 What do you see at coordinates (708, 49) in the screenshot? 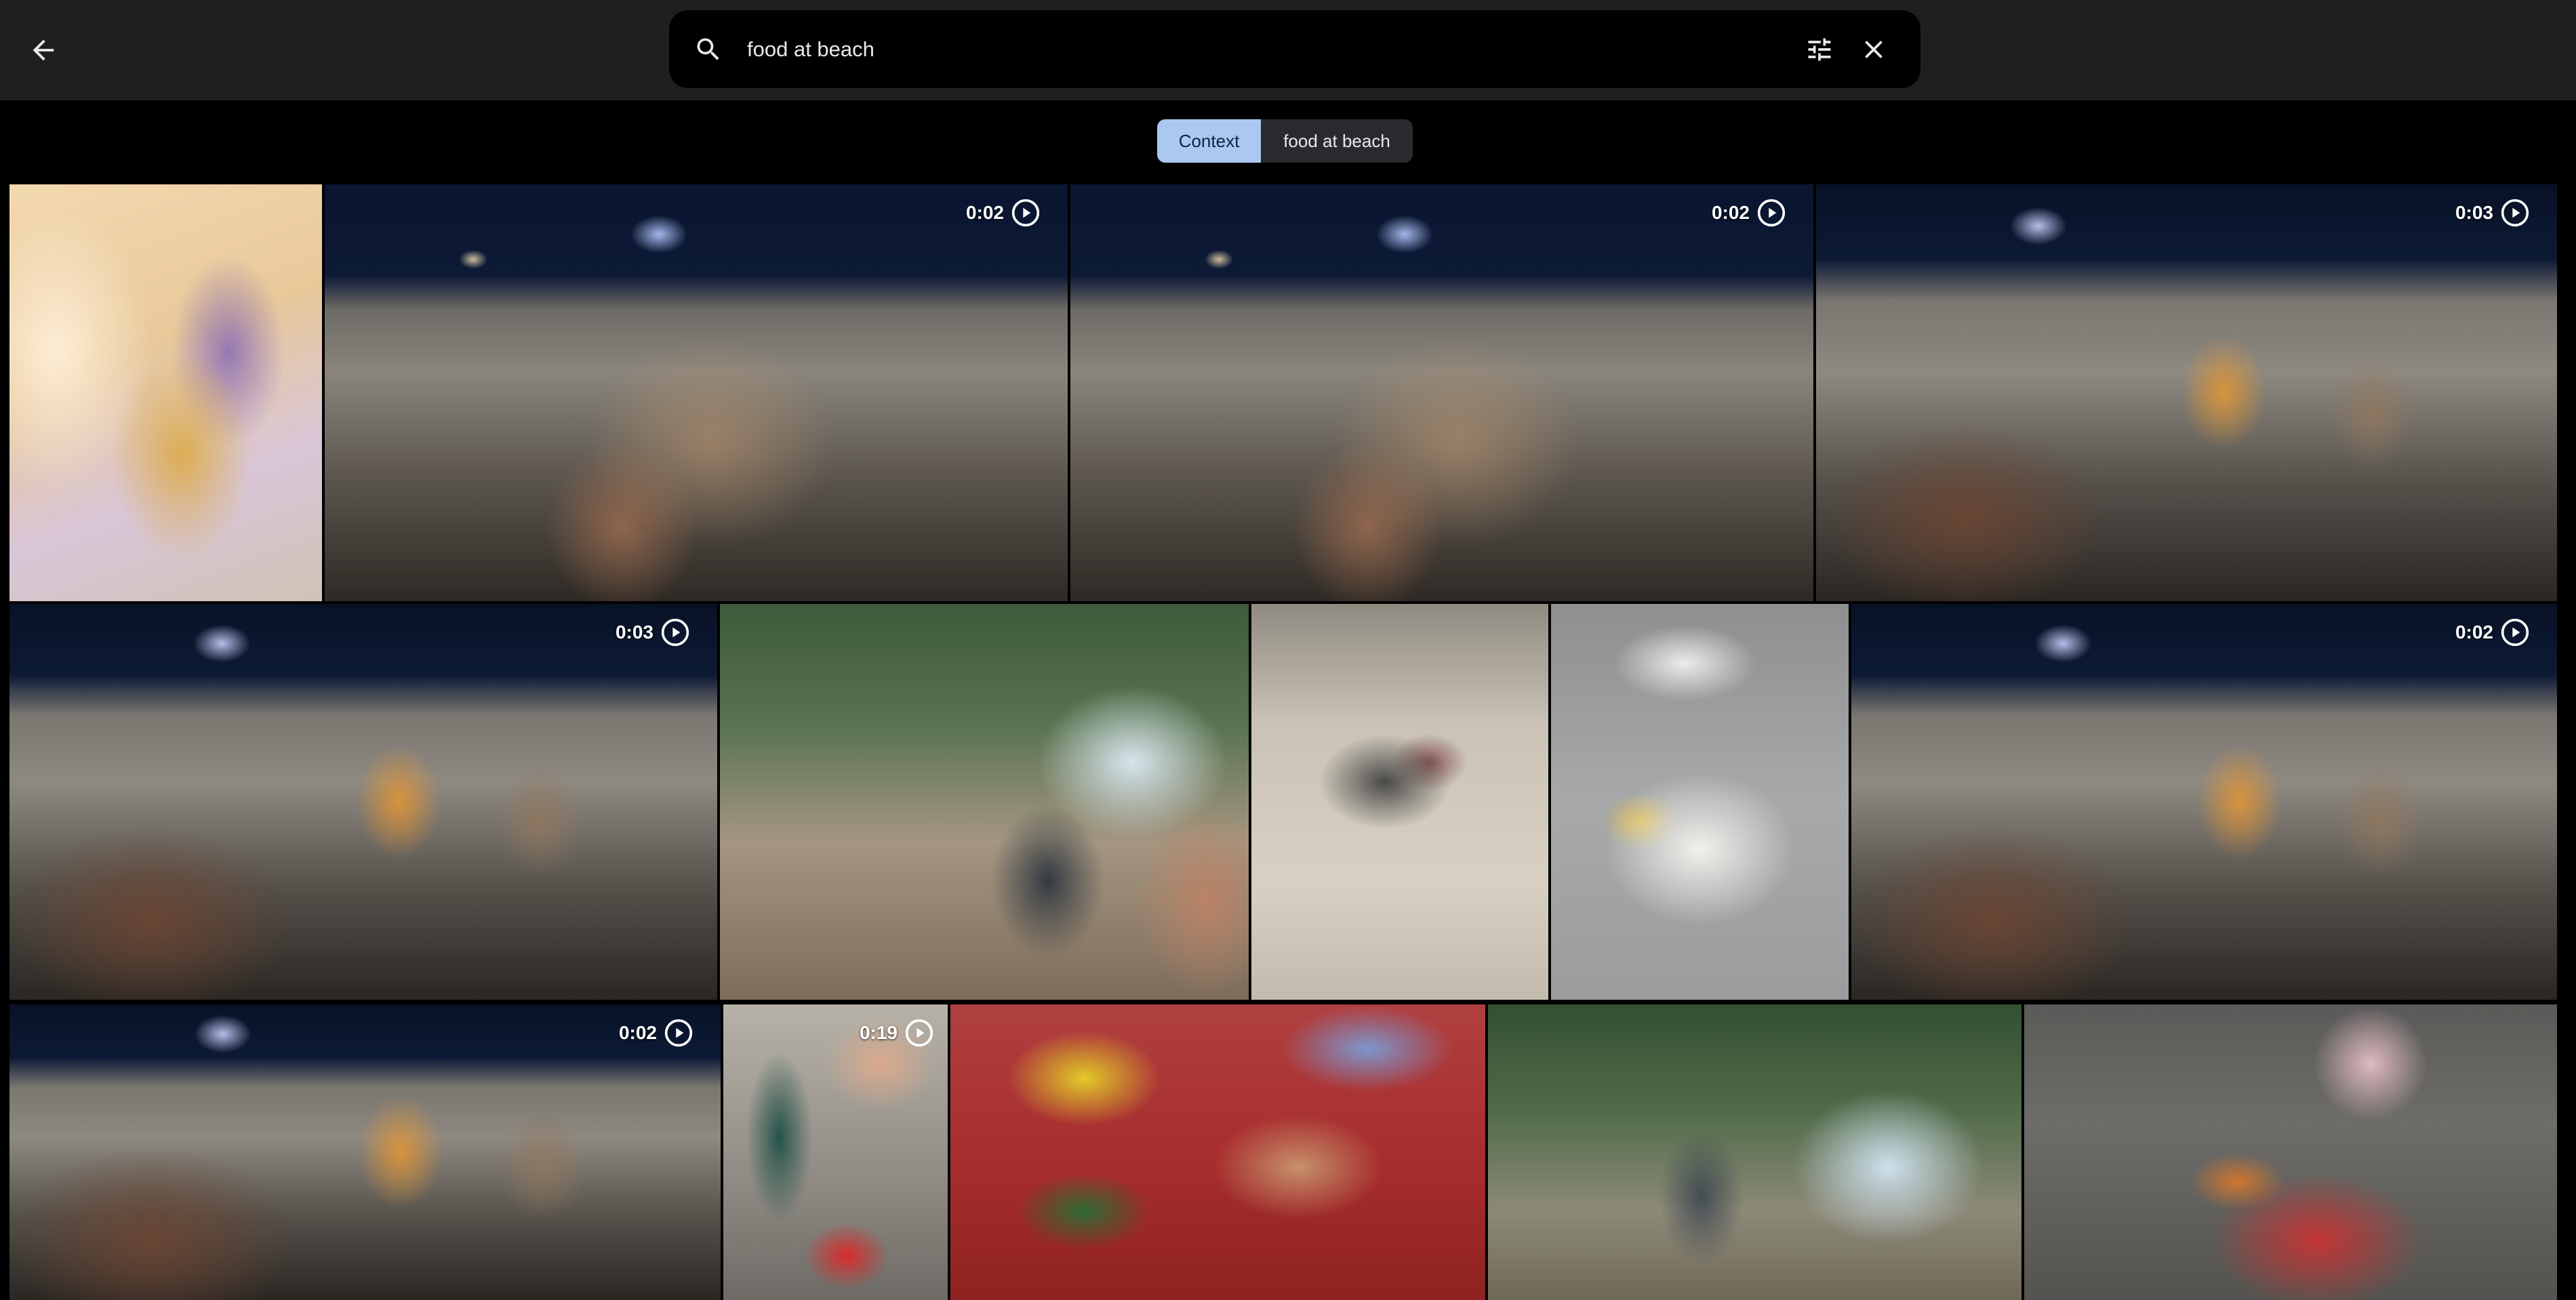
I see `search-icon` at bounding box center [708, 49].